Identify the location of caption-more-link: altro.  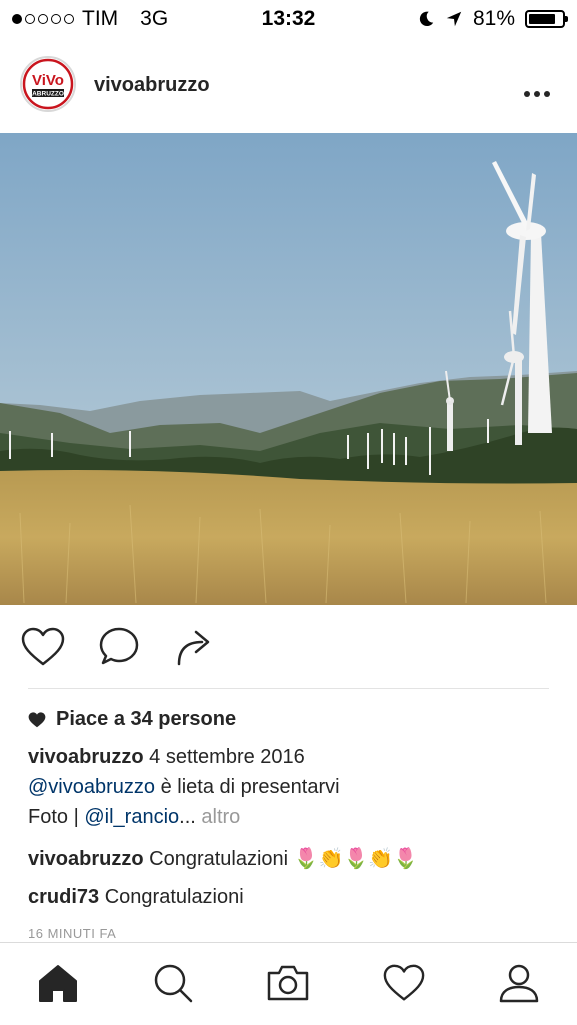
(220, 817).